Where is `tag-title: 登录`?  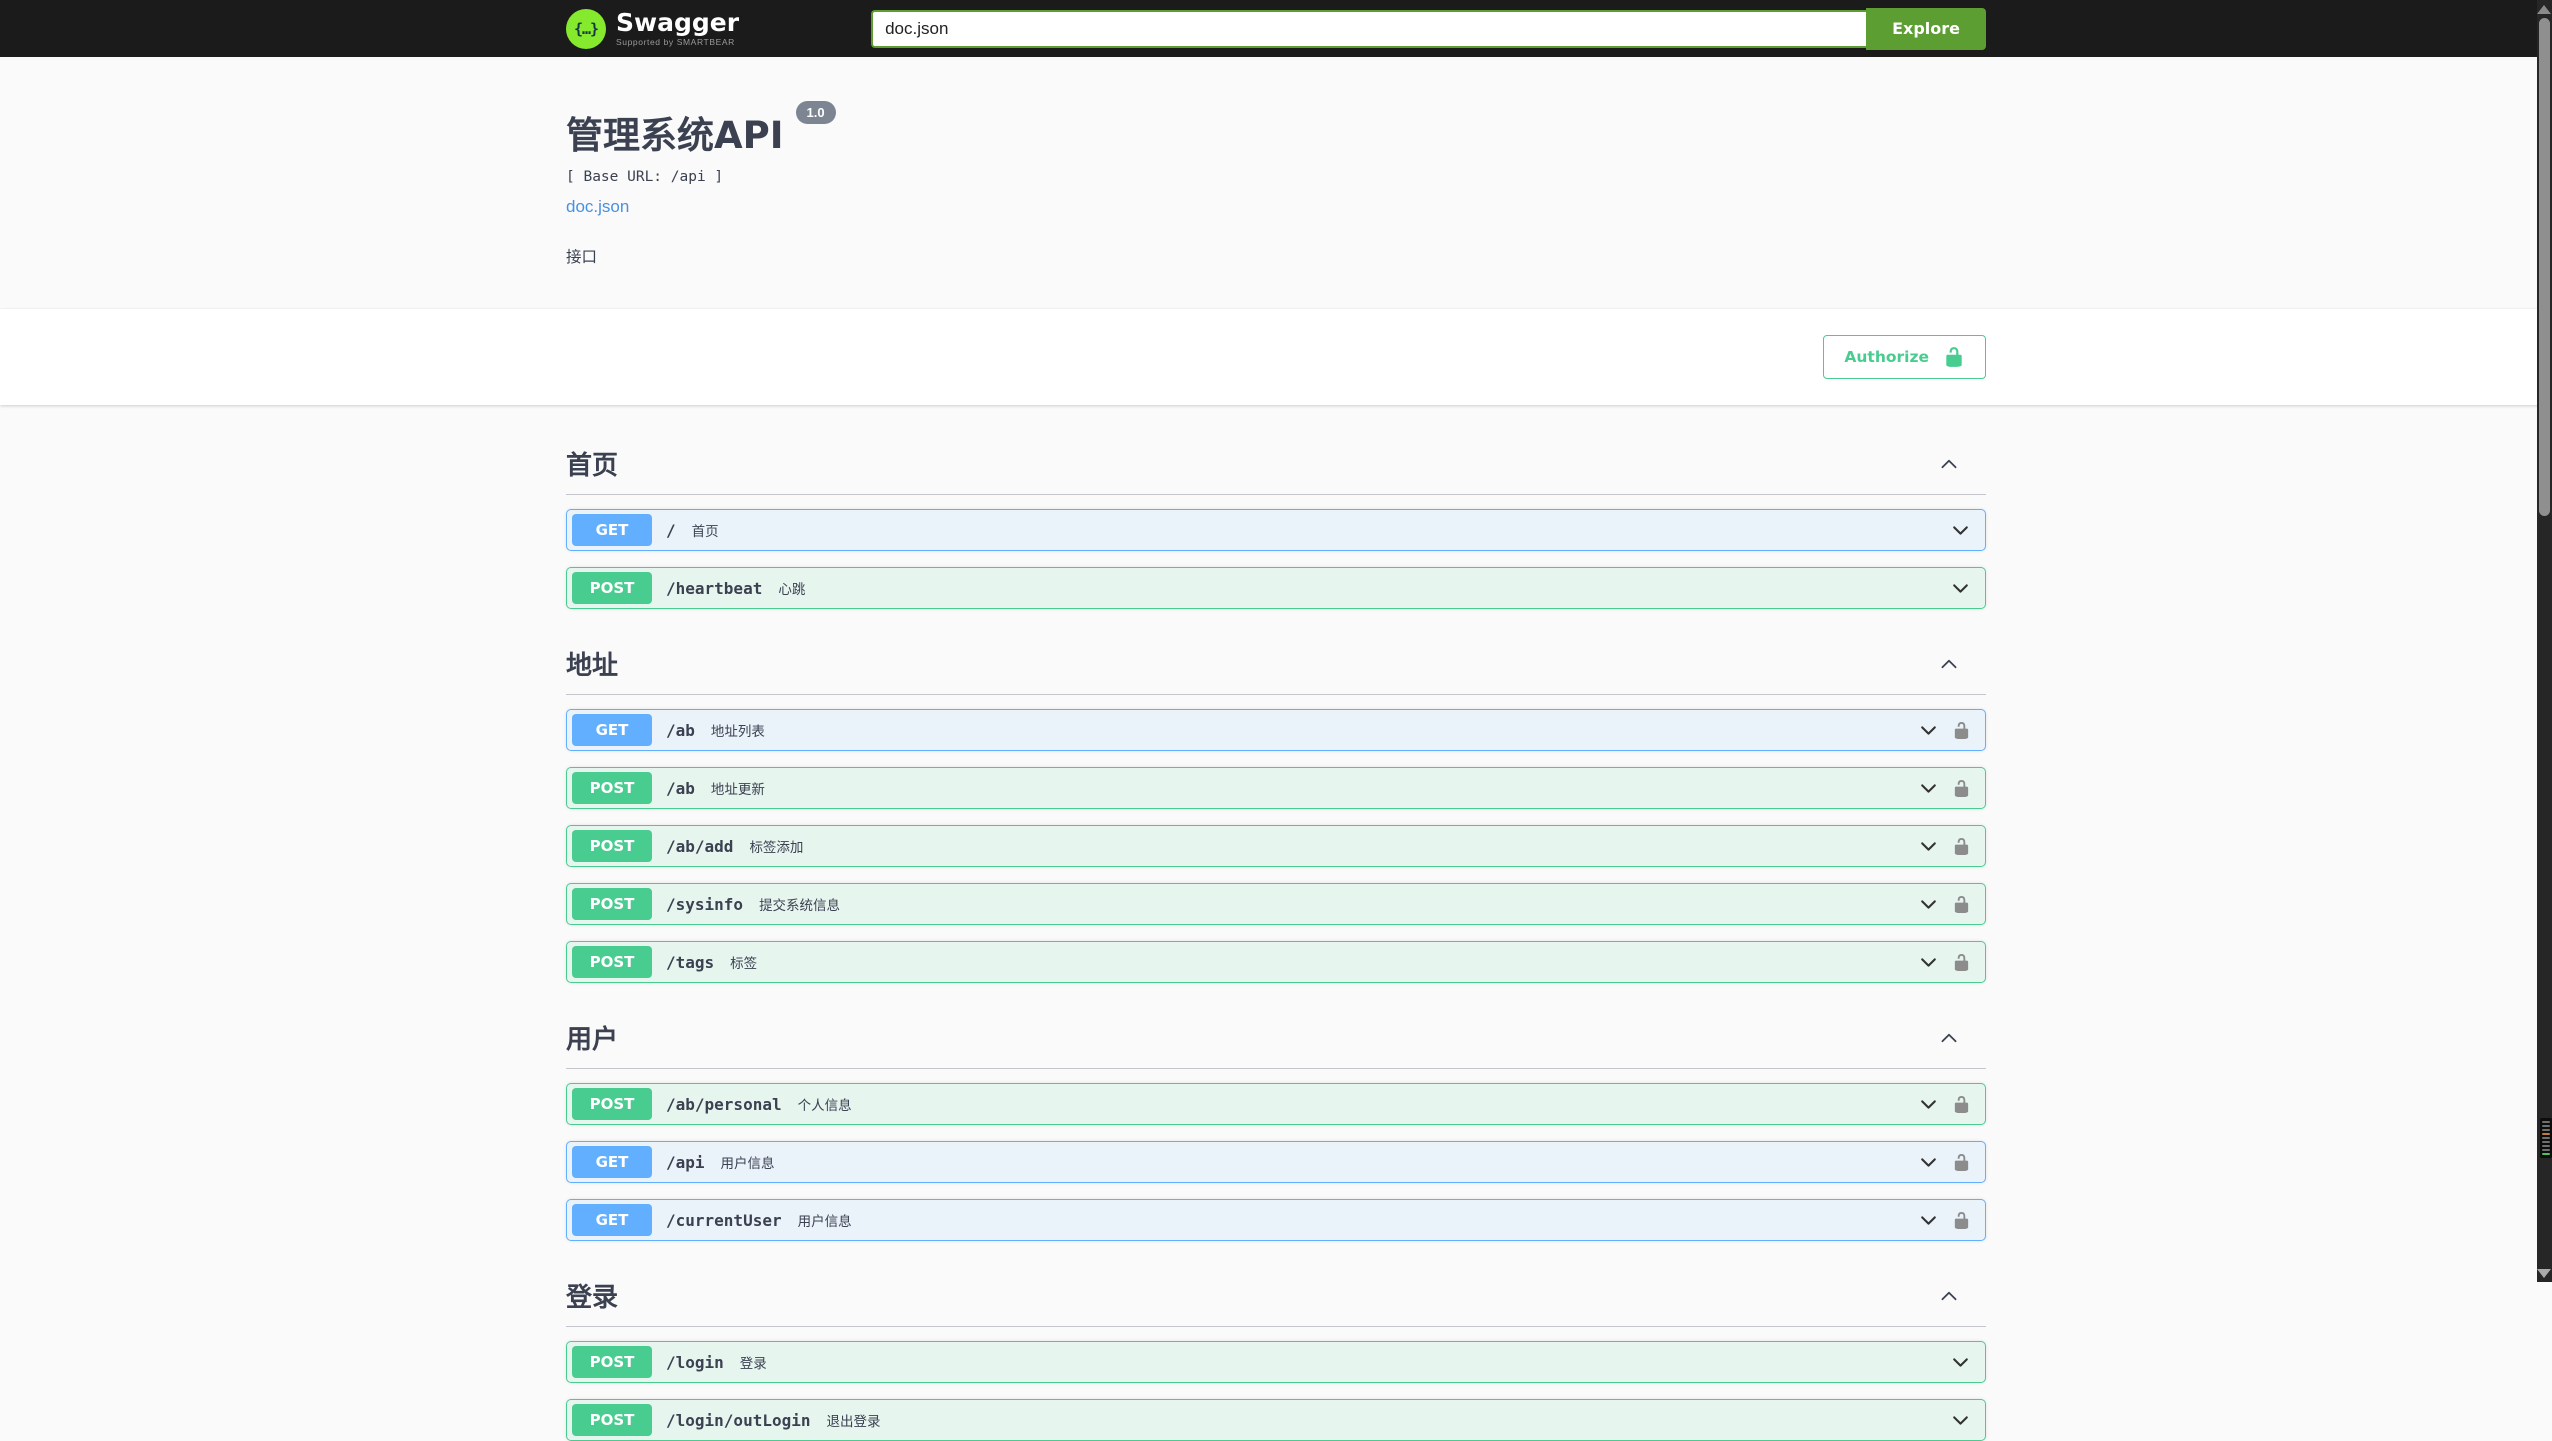
tag-title: 登录 is located at coordinates (592, 1298).